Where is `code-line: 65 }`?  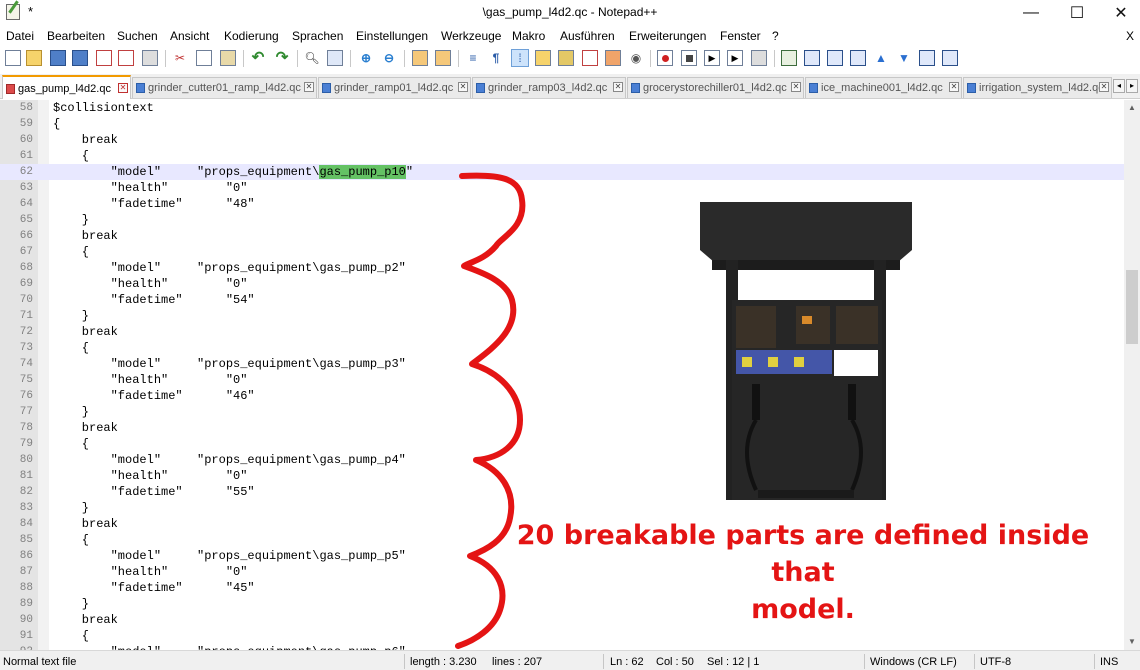
code-line: 65 } is located at coordinates (562, 220).